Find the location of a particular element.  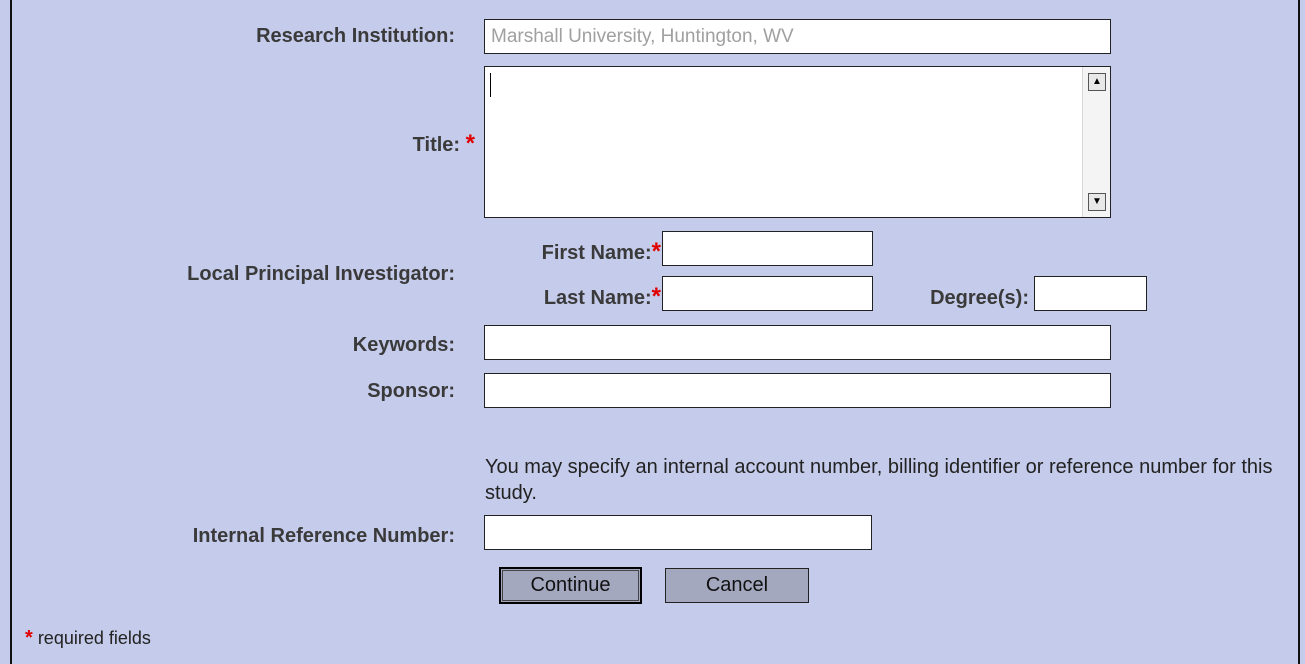

sponsor-field is located at coordinates (797, 390).